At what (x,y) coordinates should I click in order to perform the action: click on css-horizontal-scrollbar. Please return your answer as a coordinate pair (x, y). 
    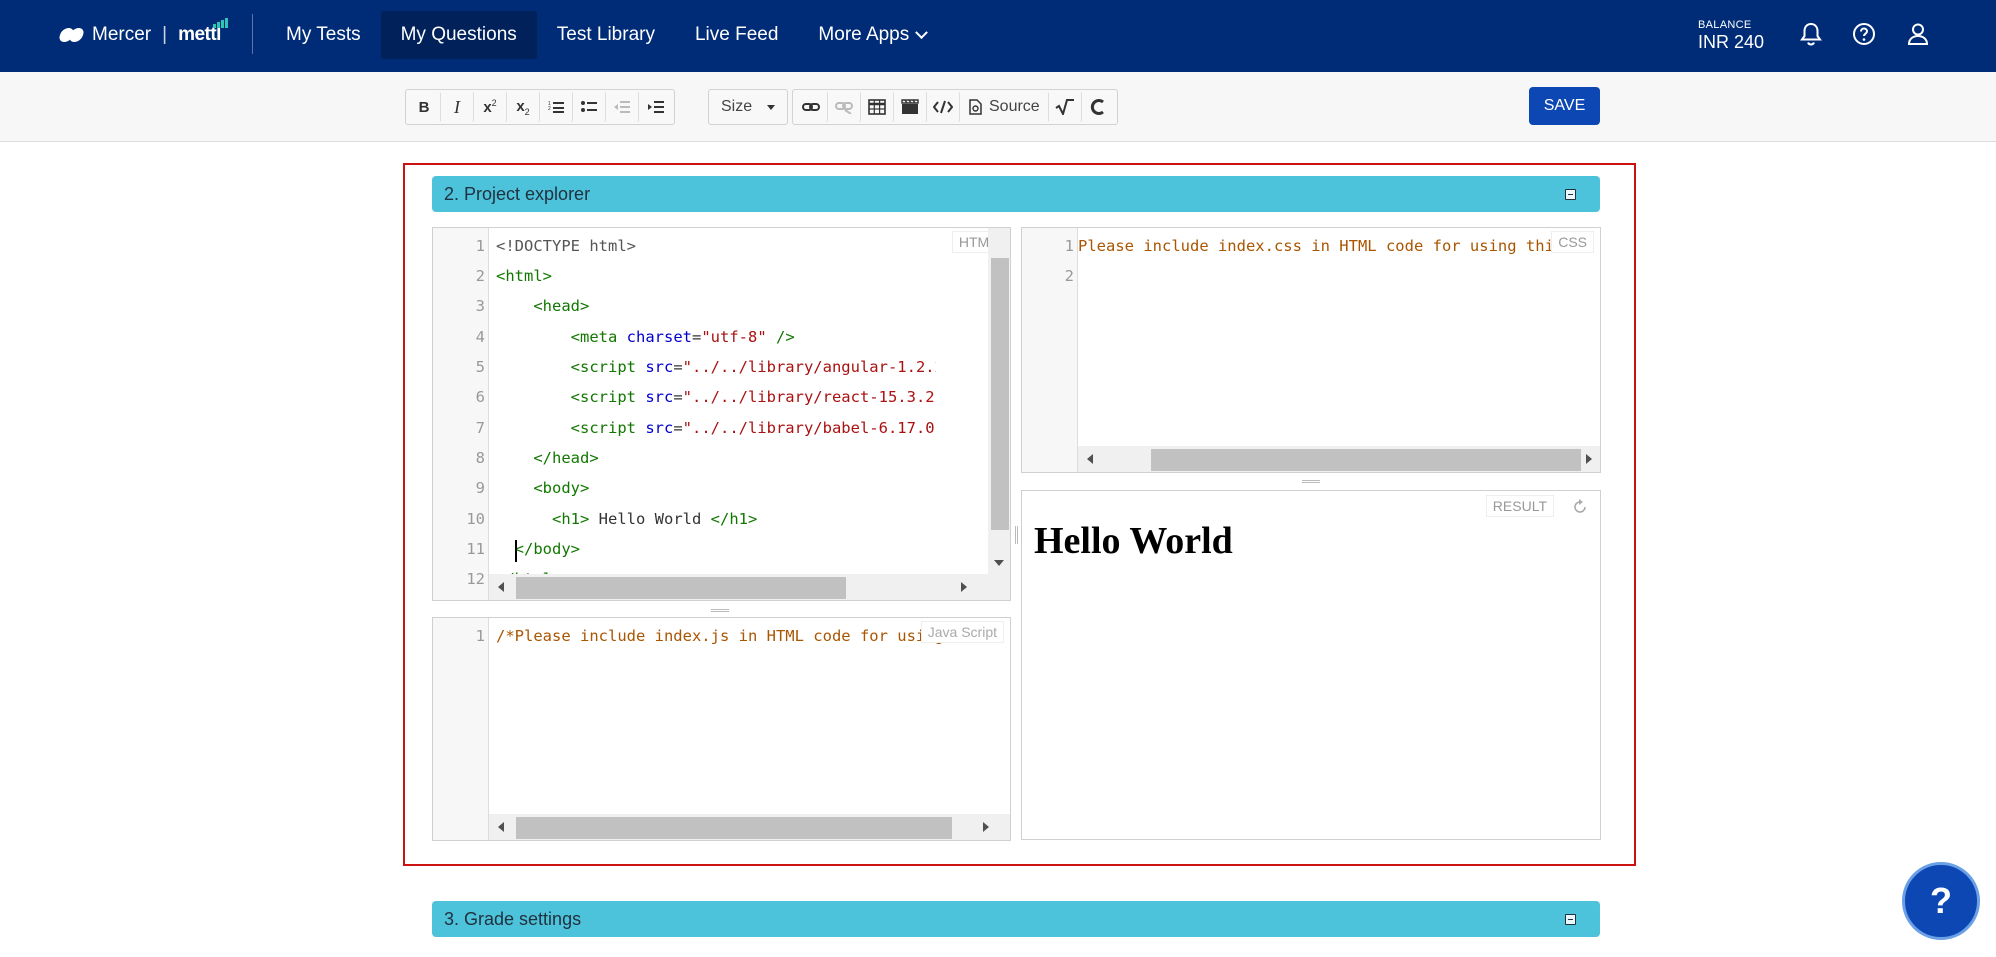
    Looking at the image, I should click on (1339, 459).